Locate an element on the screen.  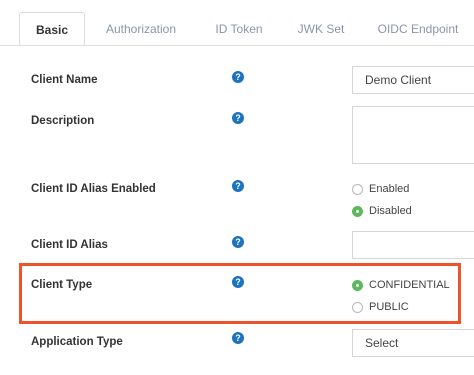
application-type-select: Select is located at coordinates (413, 343).